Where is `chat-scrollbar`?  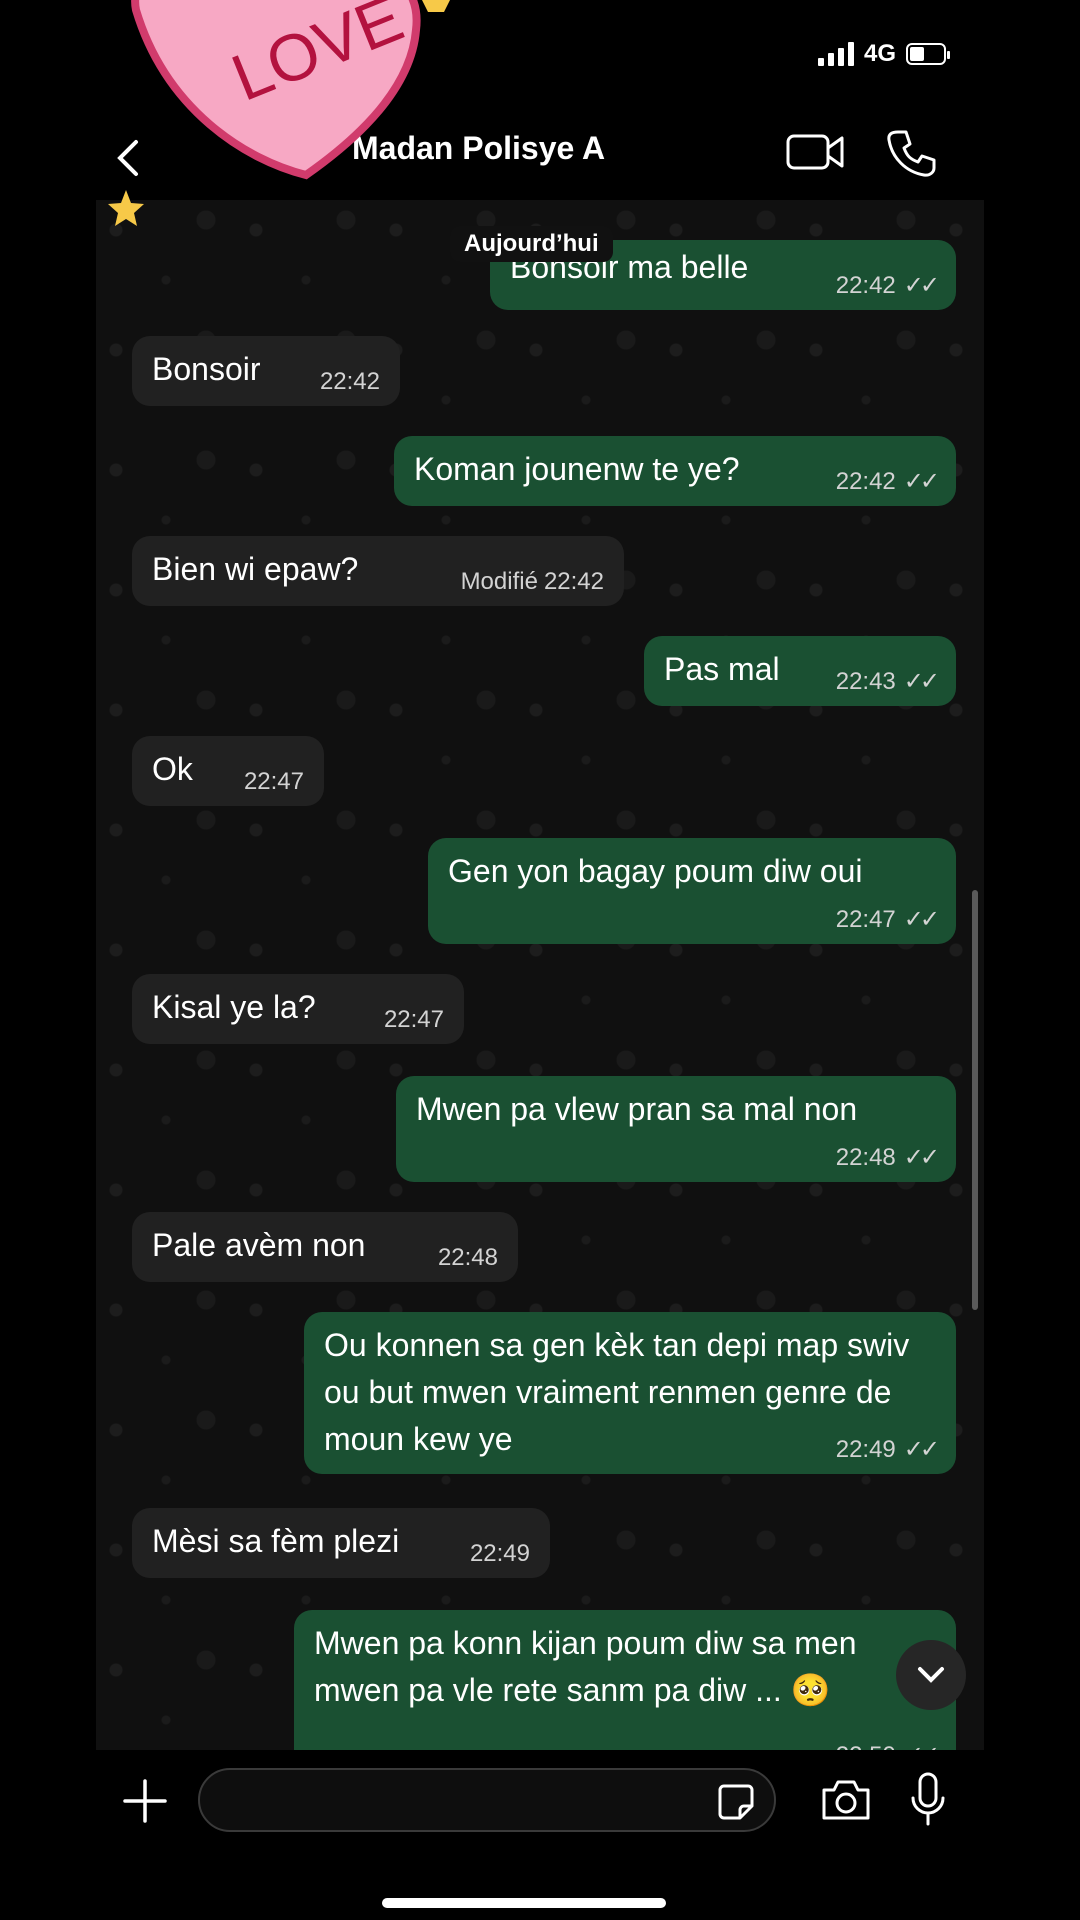 chat-scrollbar is located at coordinates (975, 1100).